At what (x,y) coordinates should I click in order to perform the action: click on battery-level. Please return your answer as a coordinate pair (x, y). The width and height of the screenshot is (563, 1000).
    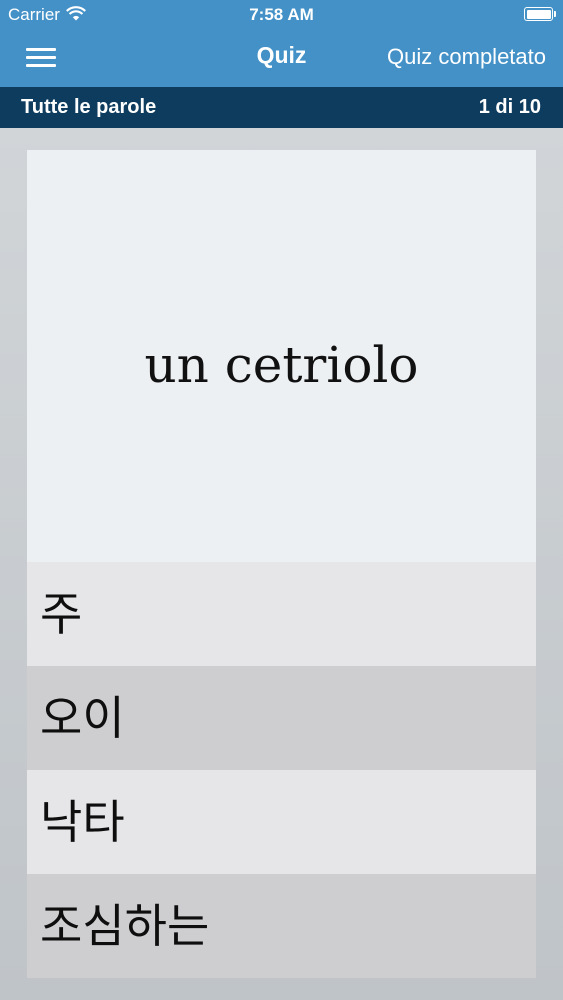
    Looking at the image, I should click on (538, 14).